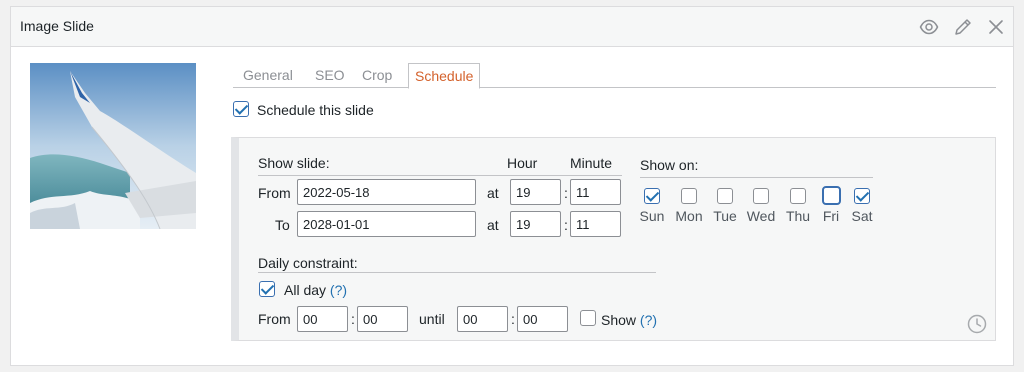 This screenshot has height=372, width=1024. What do you see at coordinates (432, 319) in the screenshot?
I see `until-label: until` at bounding box center [432, 319].